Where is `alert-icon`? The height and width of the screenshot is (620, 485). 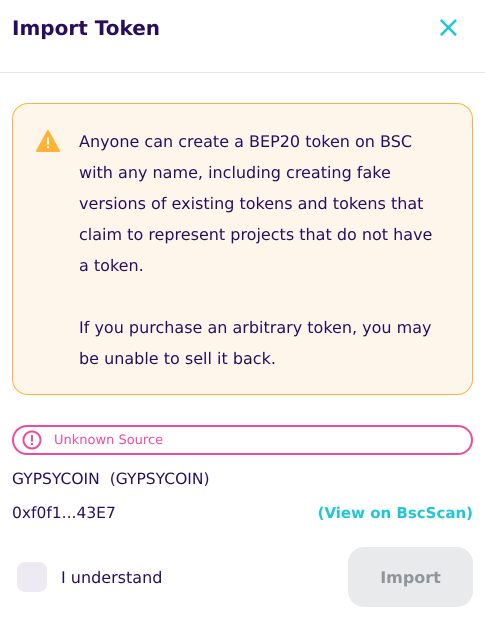 alert-icon is located at coordinates (32, 440).